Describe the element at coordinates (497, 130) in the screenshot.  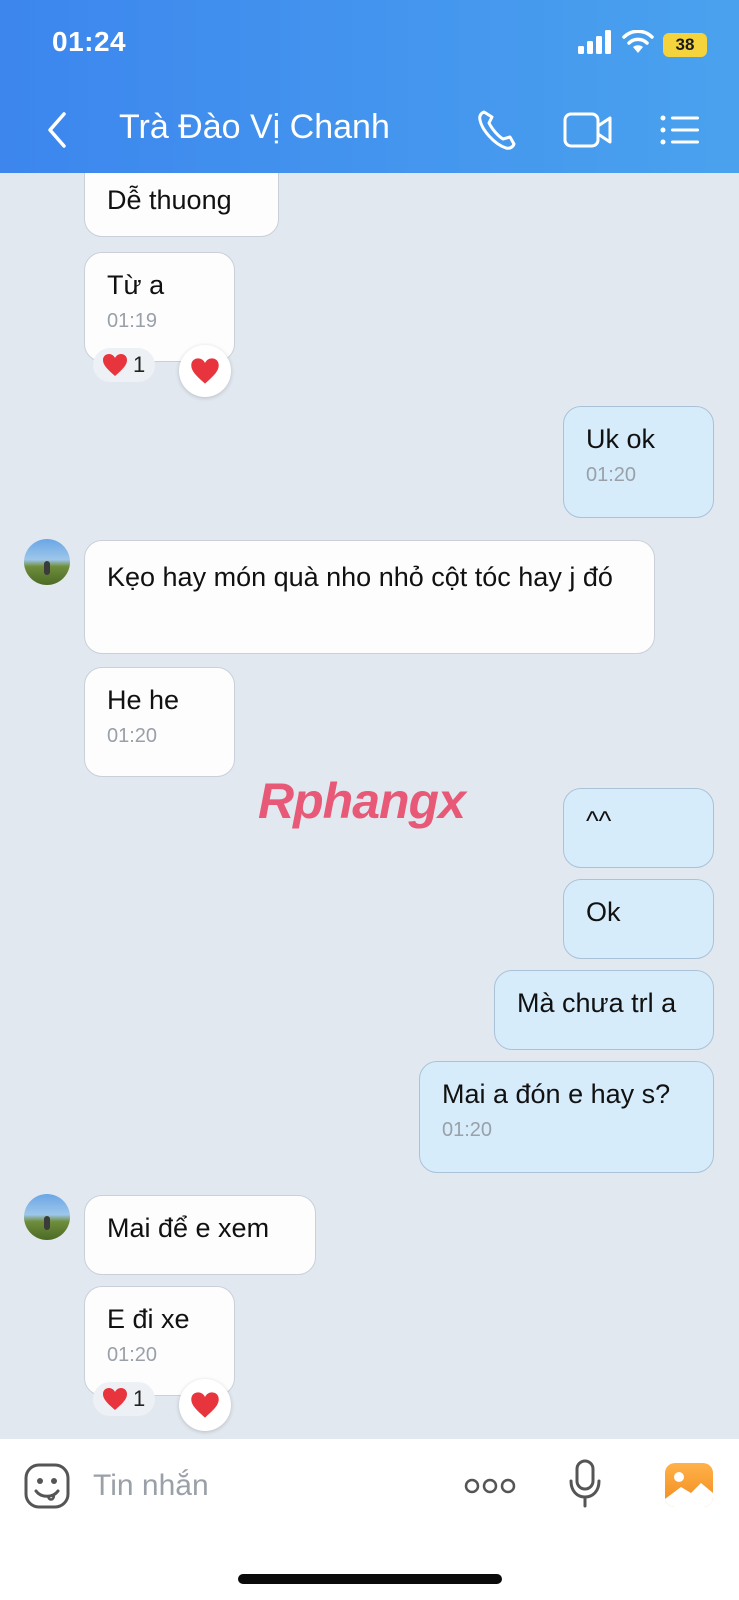
I see `phone-call-icon` at that location.